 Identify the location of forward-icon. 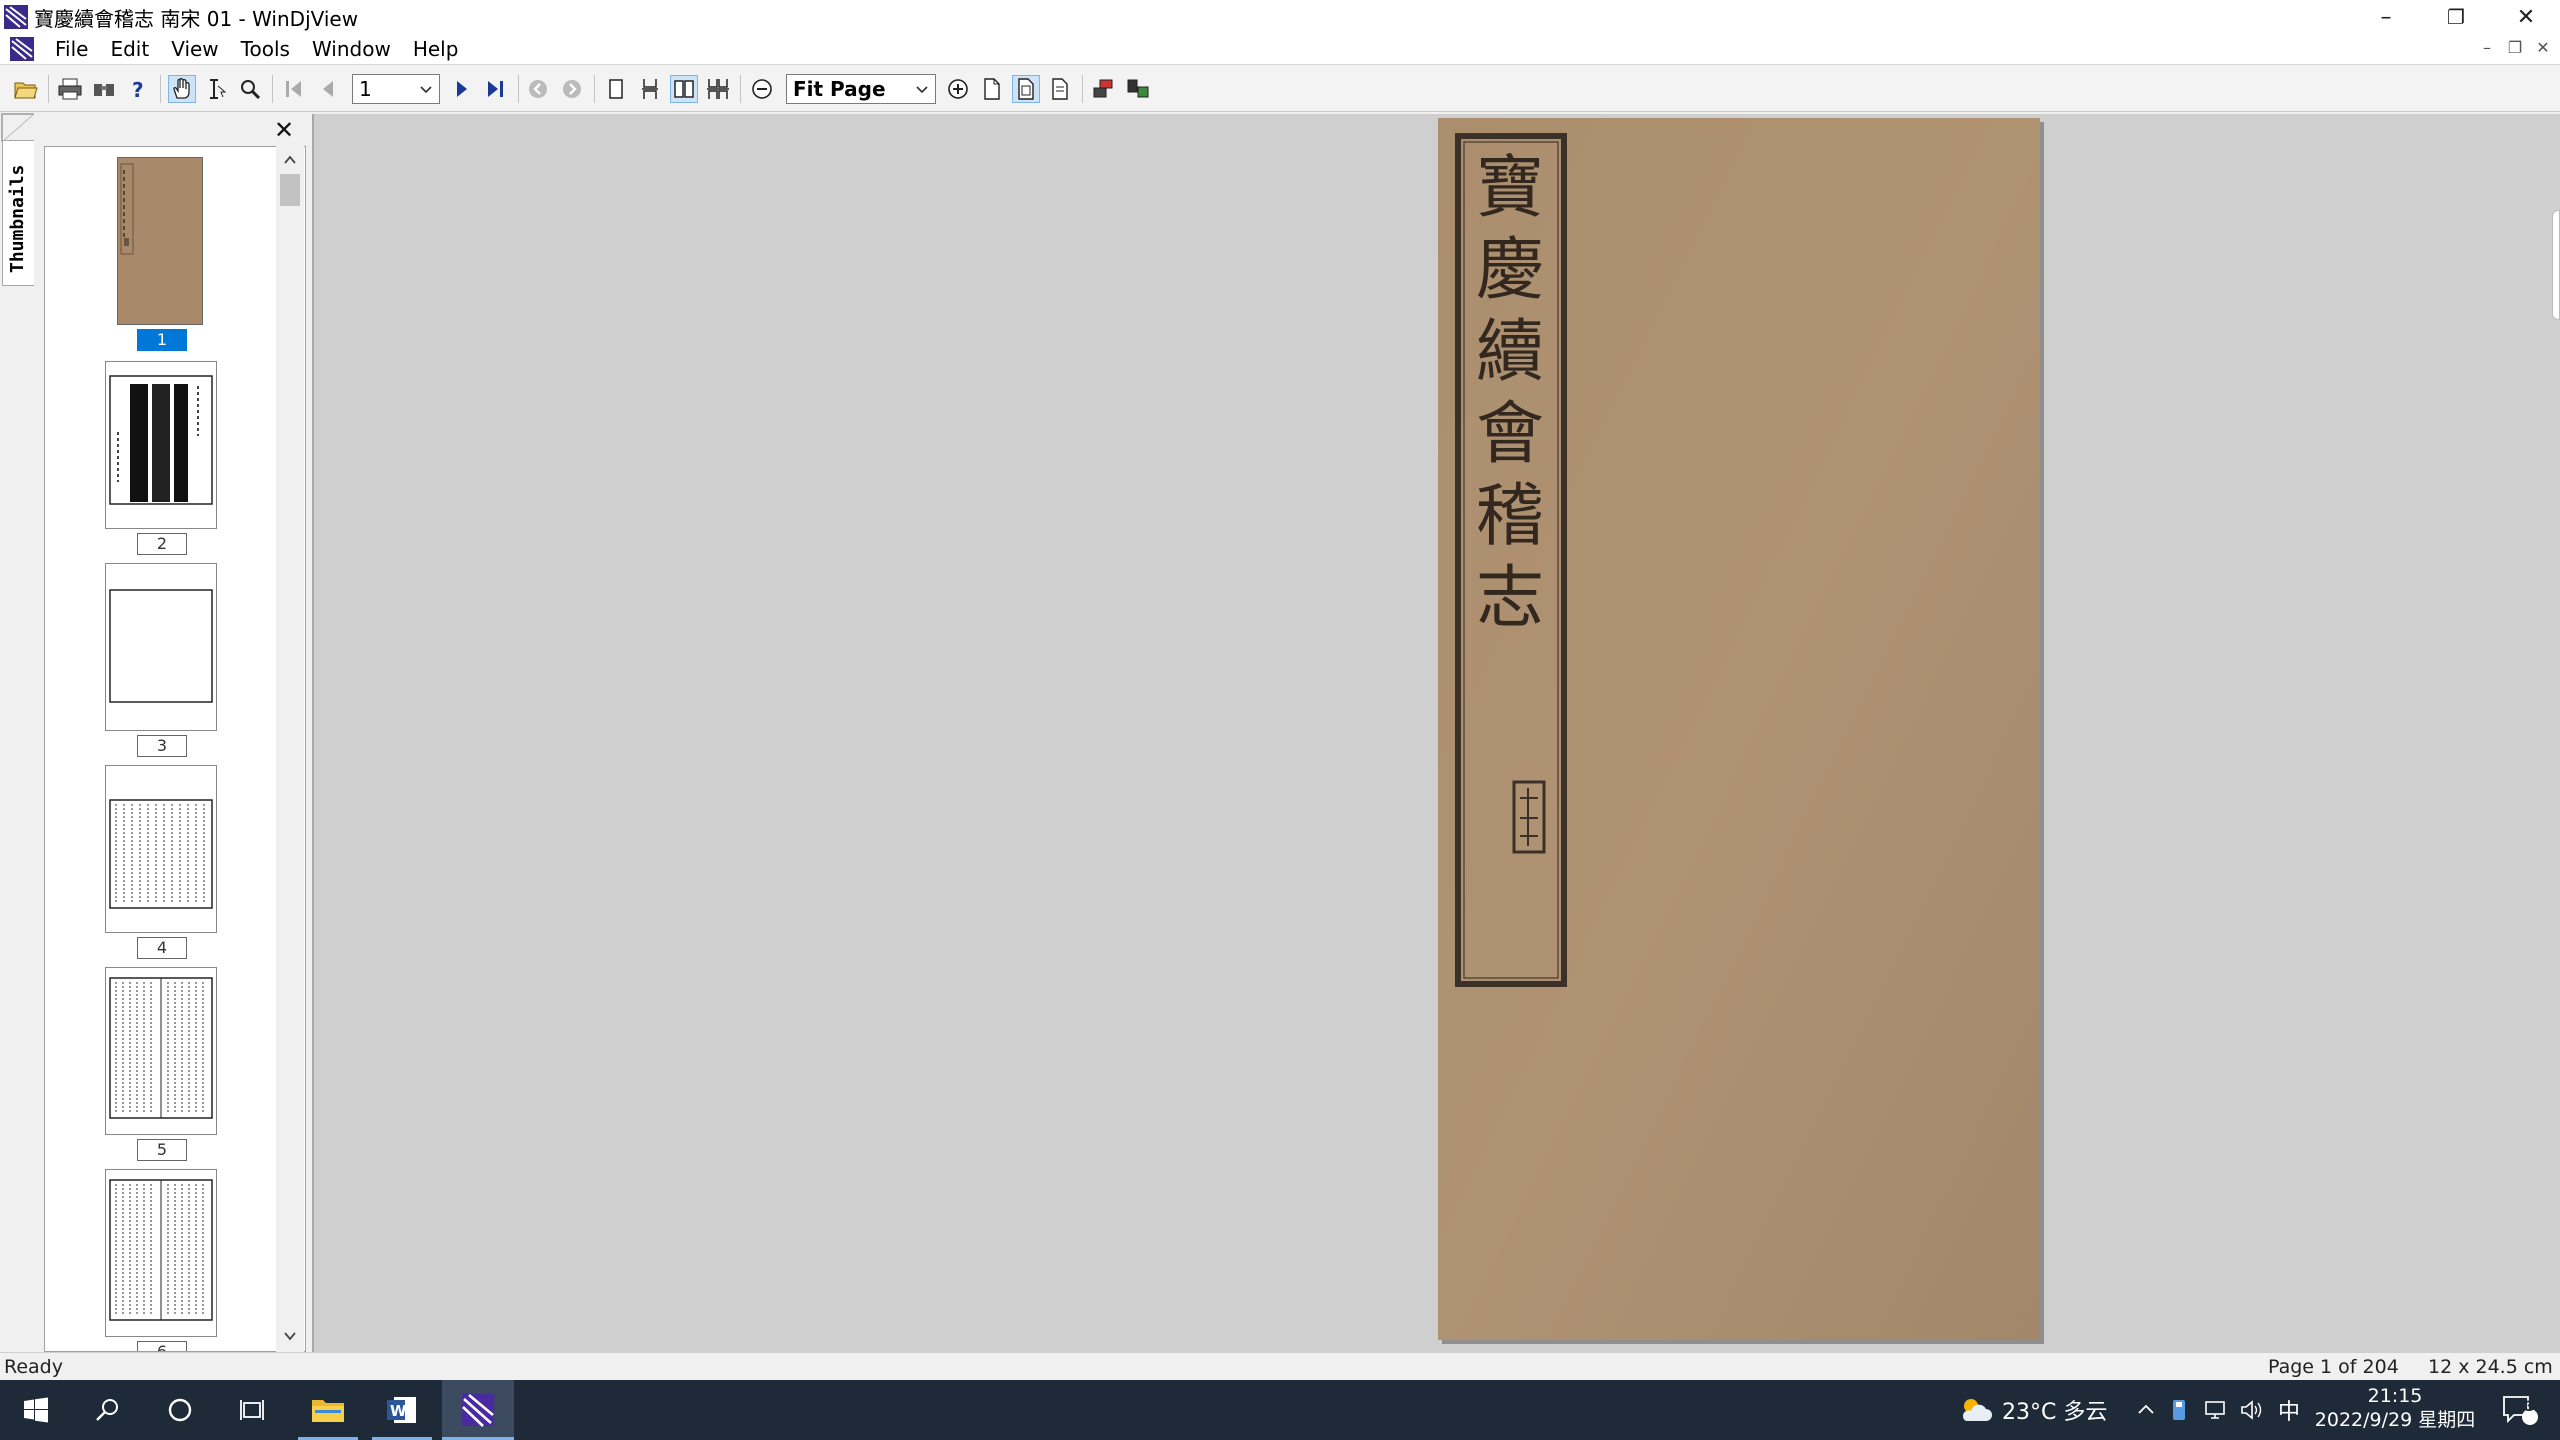
(572, 89).